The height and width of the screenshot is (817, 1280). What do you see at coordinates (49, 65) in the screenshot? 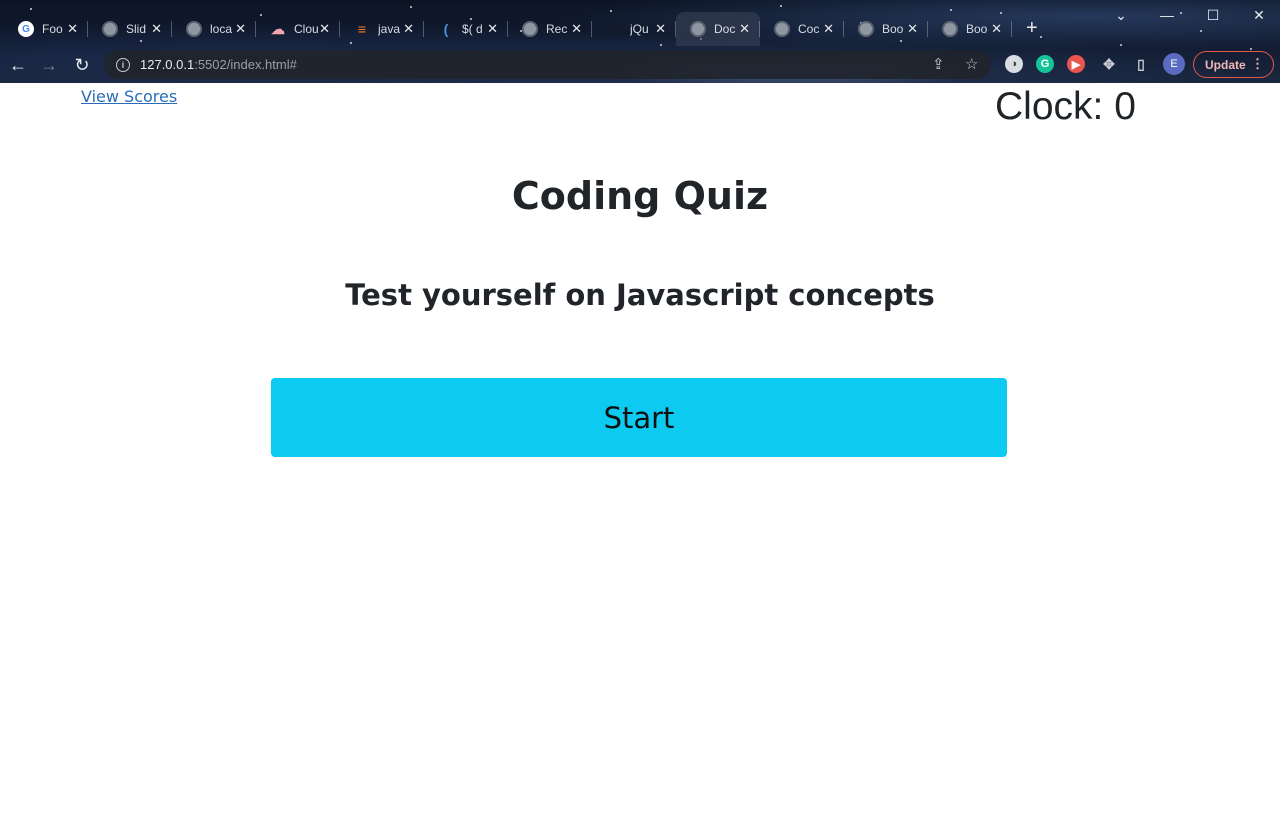
I see `forward-icon: →` at bounding box center [49, 65].